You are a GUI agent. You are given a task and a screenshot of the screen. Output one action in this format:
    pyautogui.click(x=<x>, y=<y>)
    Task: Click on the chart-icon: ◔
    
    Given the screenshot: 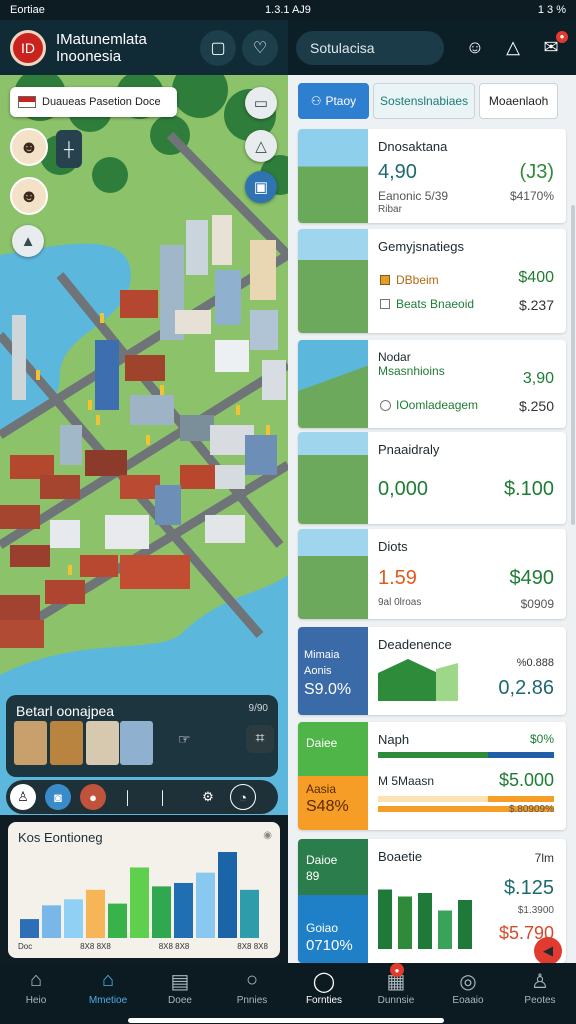 What is the action you would take?
    pyautogui.click(x=243, y=797)
    